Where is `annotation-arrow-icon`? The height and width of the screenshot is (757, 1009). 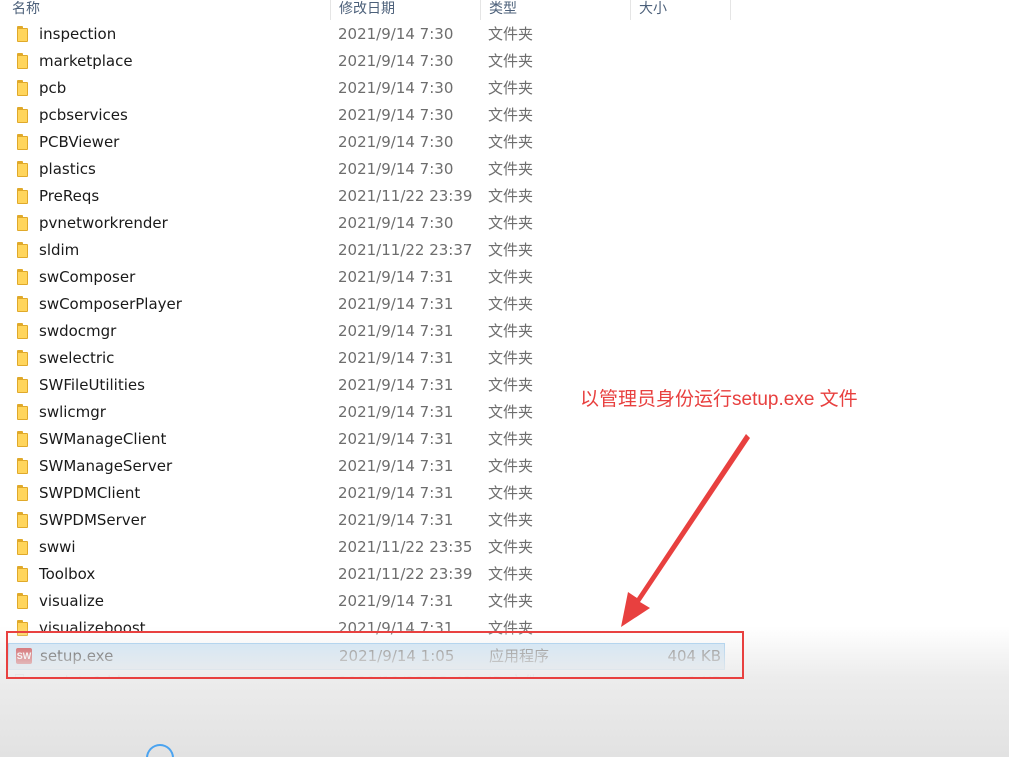
annotation-arrow-icon is located at coordinates (685, 530).